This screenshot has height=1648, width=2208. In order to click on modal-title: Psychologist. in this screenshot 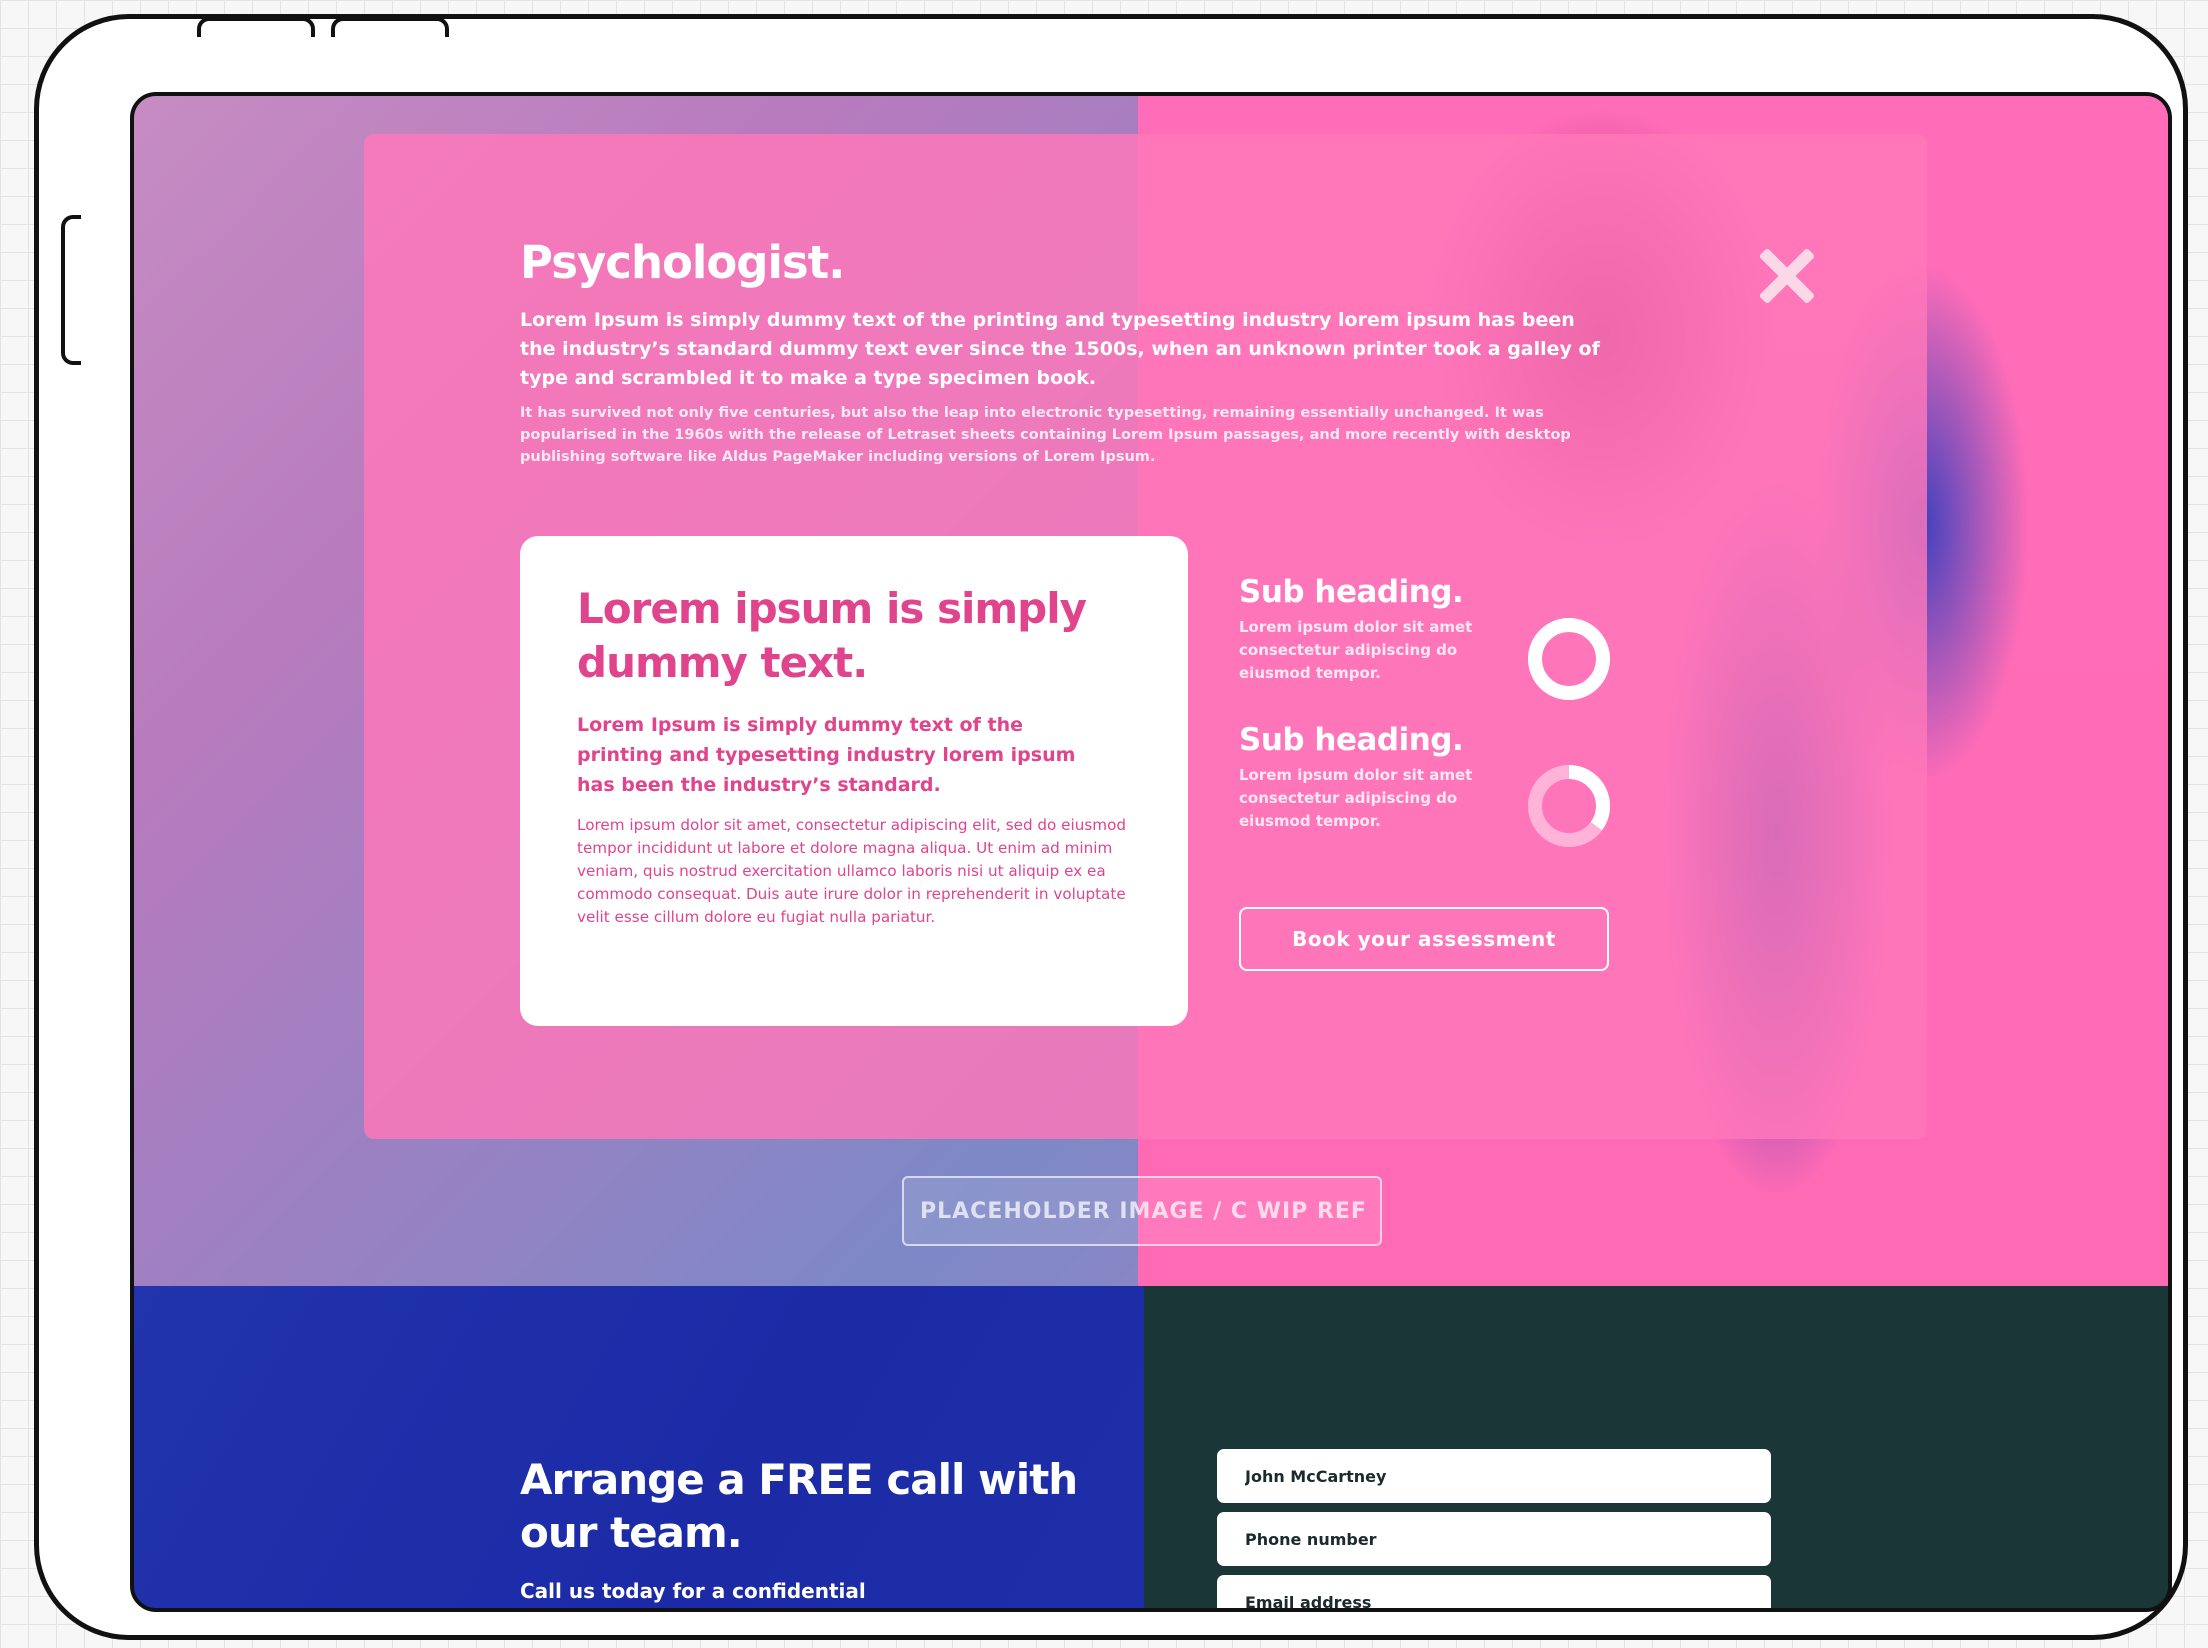, I will do `click(682, 262)`.